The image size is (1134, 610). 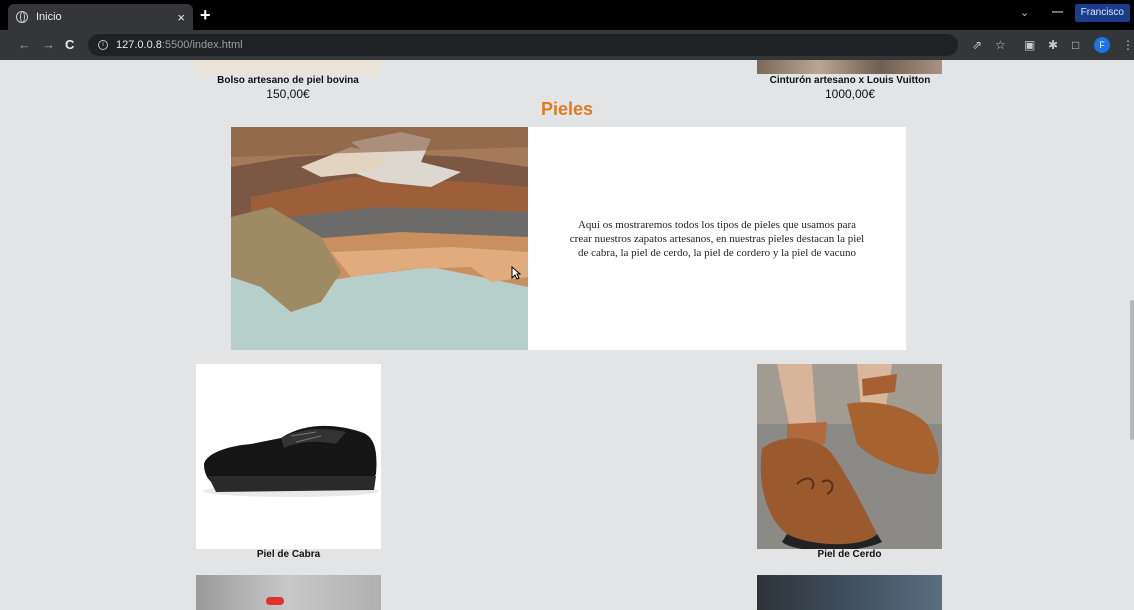 I want to click on minimize-window-icon: —, so click(x=1057, y=12).